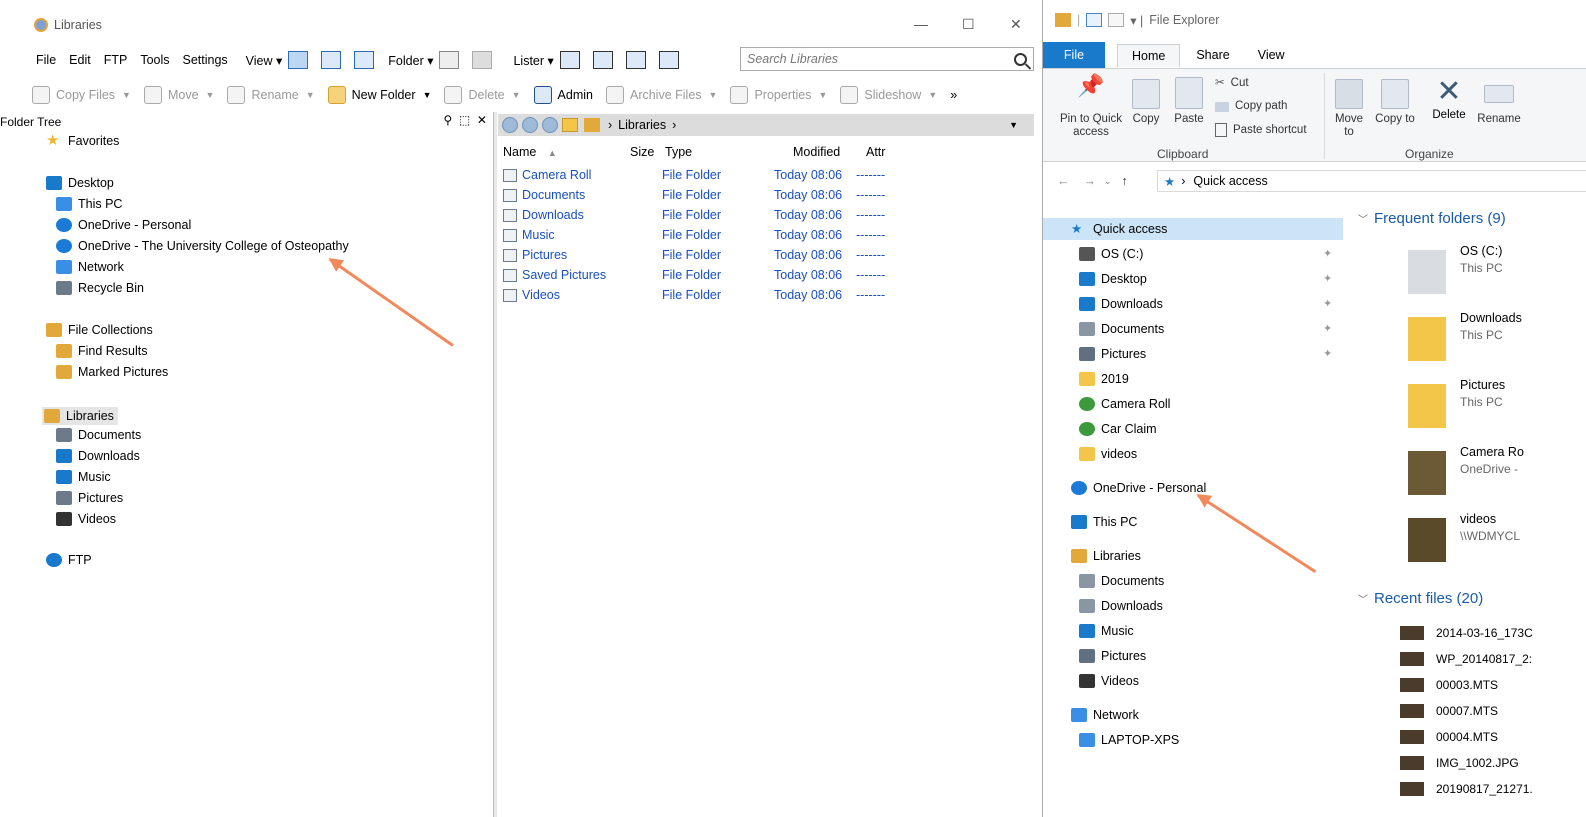 The height and width of the screenshot is (817, 1586). I want to click on tree-item-file-collections: File Collections, so click(99, 330).